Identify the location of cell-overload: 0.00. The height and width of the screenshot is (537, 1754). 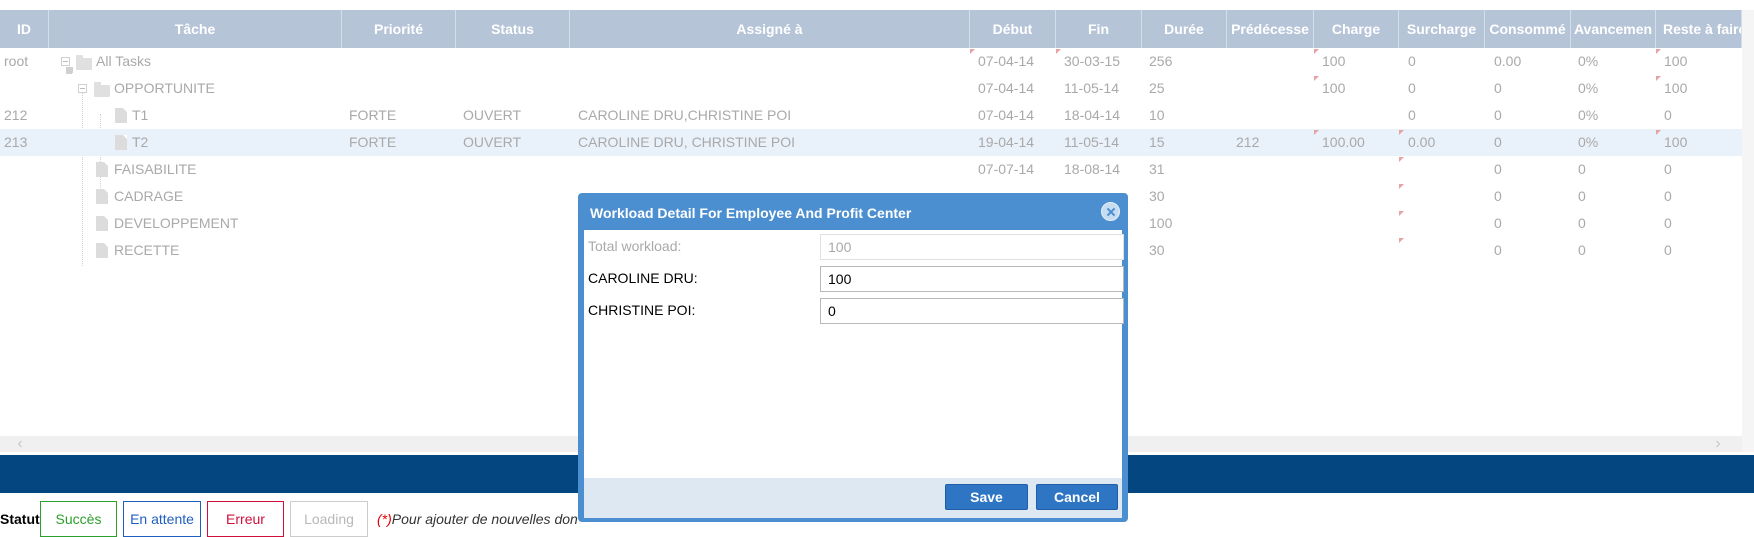
(1422, 142).